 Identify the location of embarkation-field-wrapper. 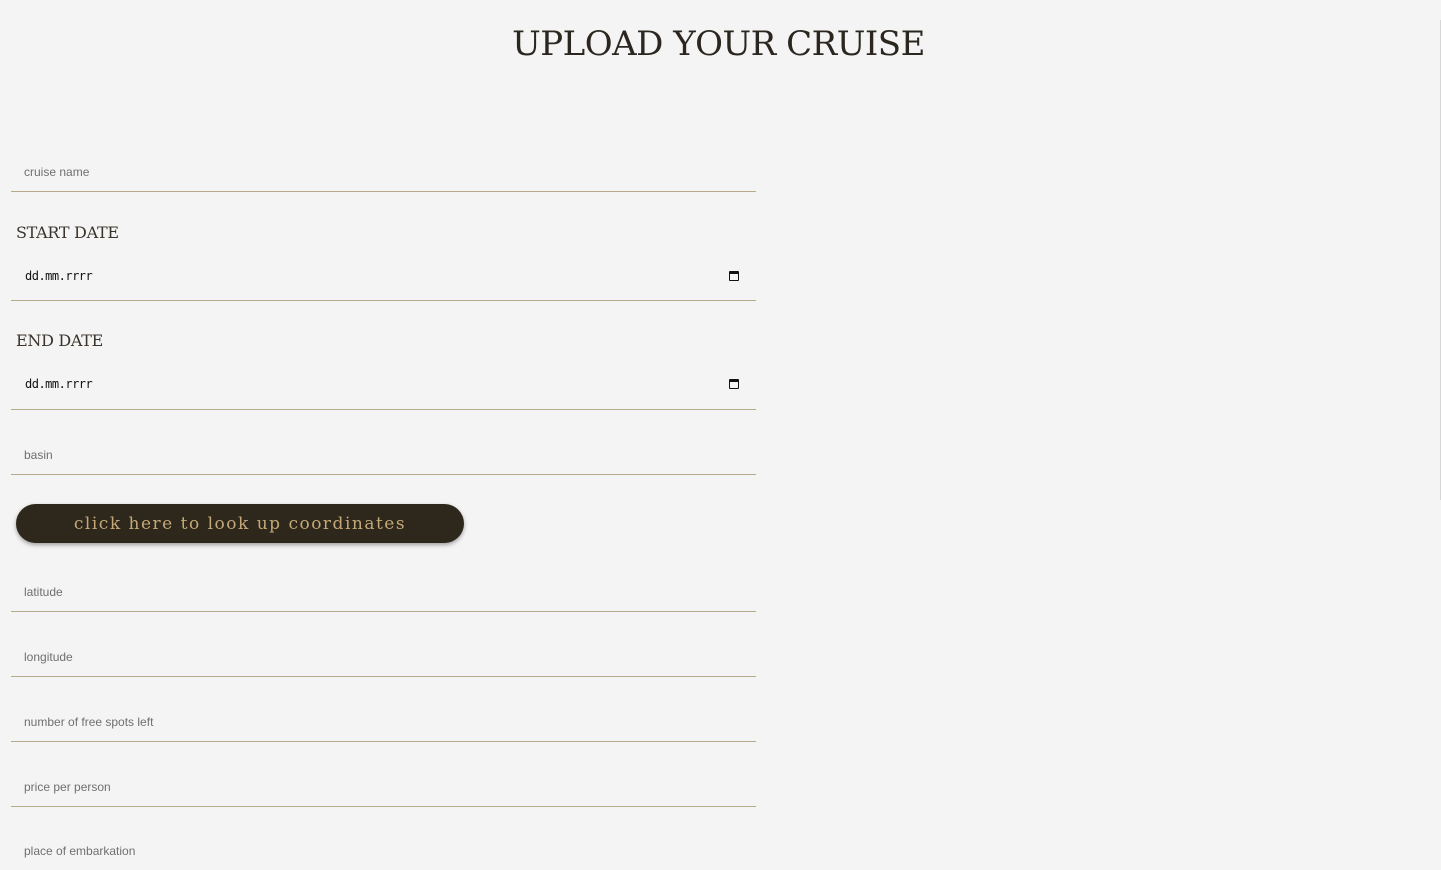
(383, 851).